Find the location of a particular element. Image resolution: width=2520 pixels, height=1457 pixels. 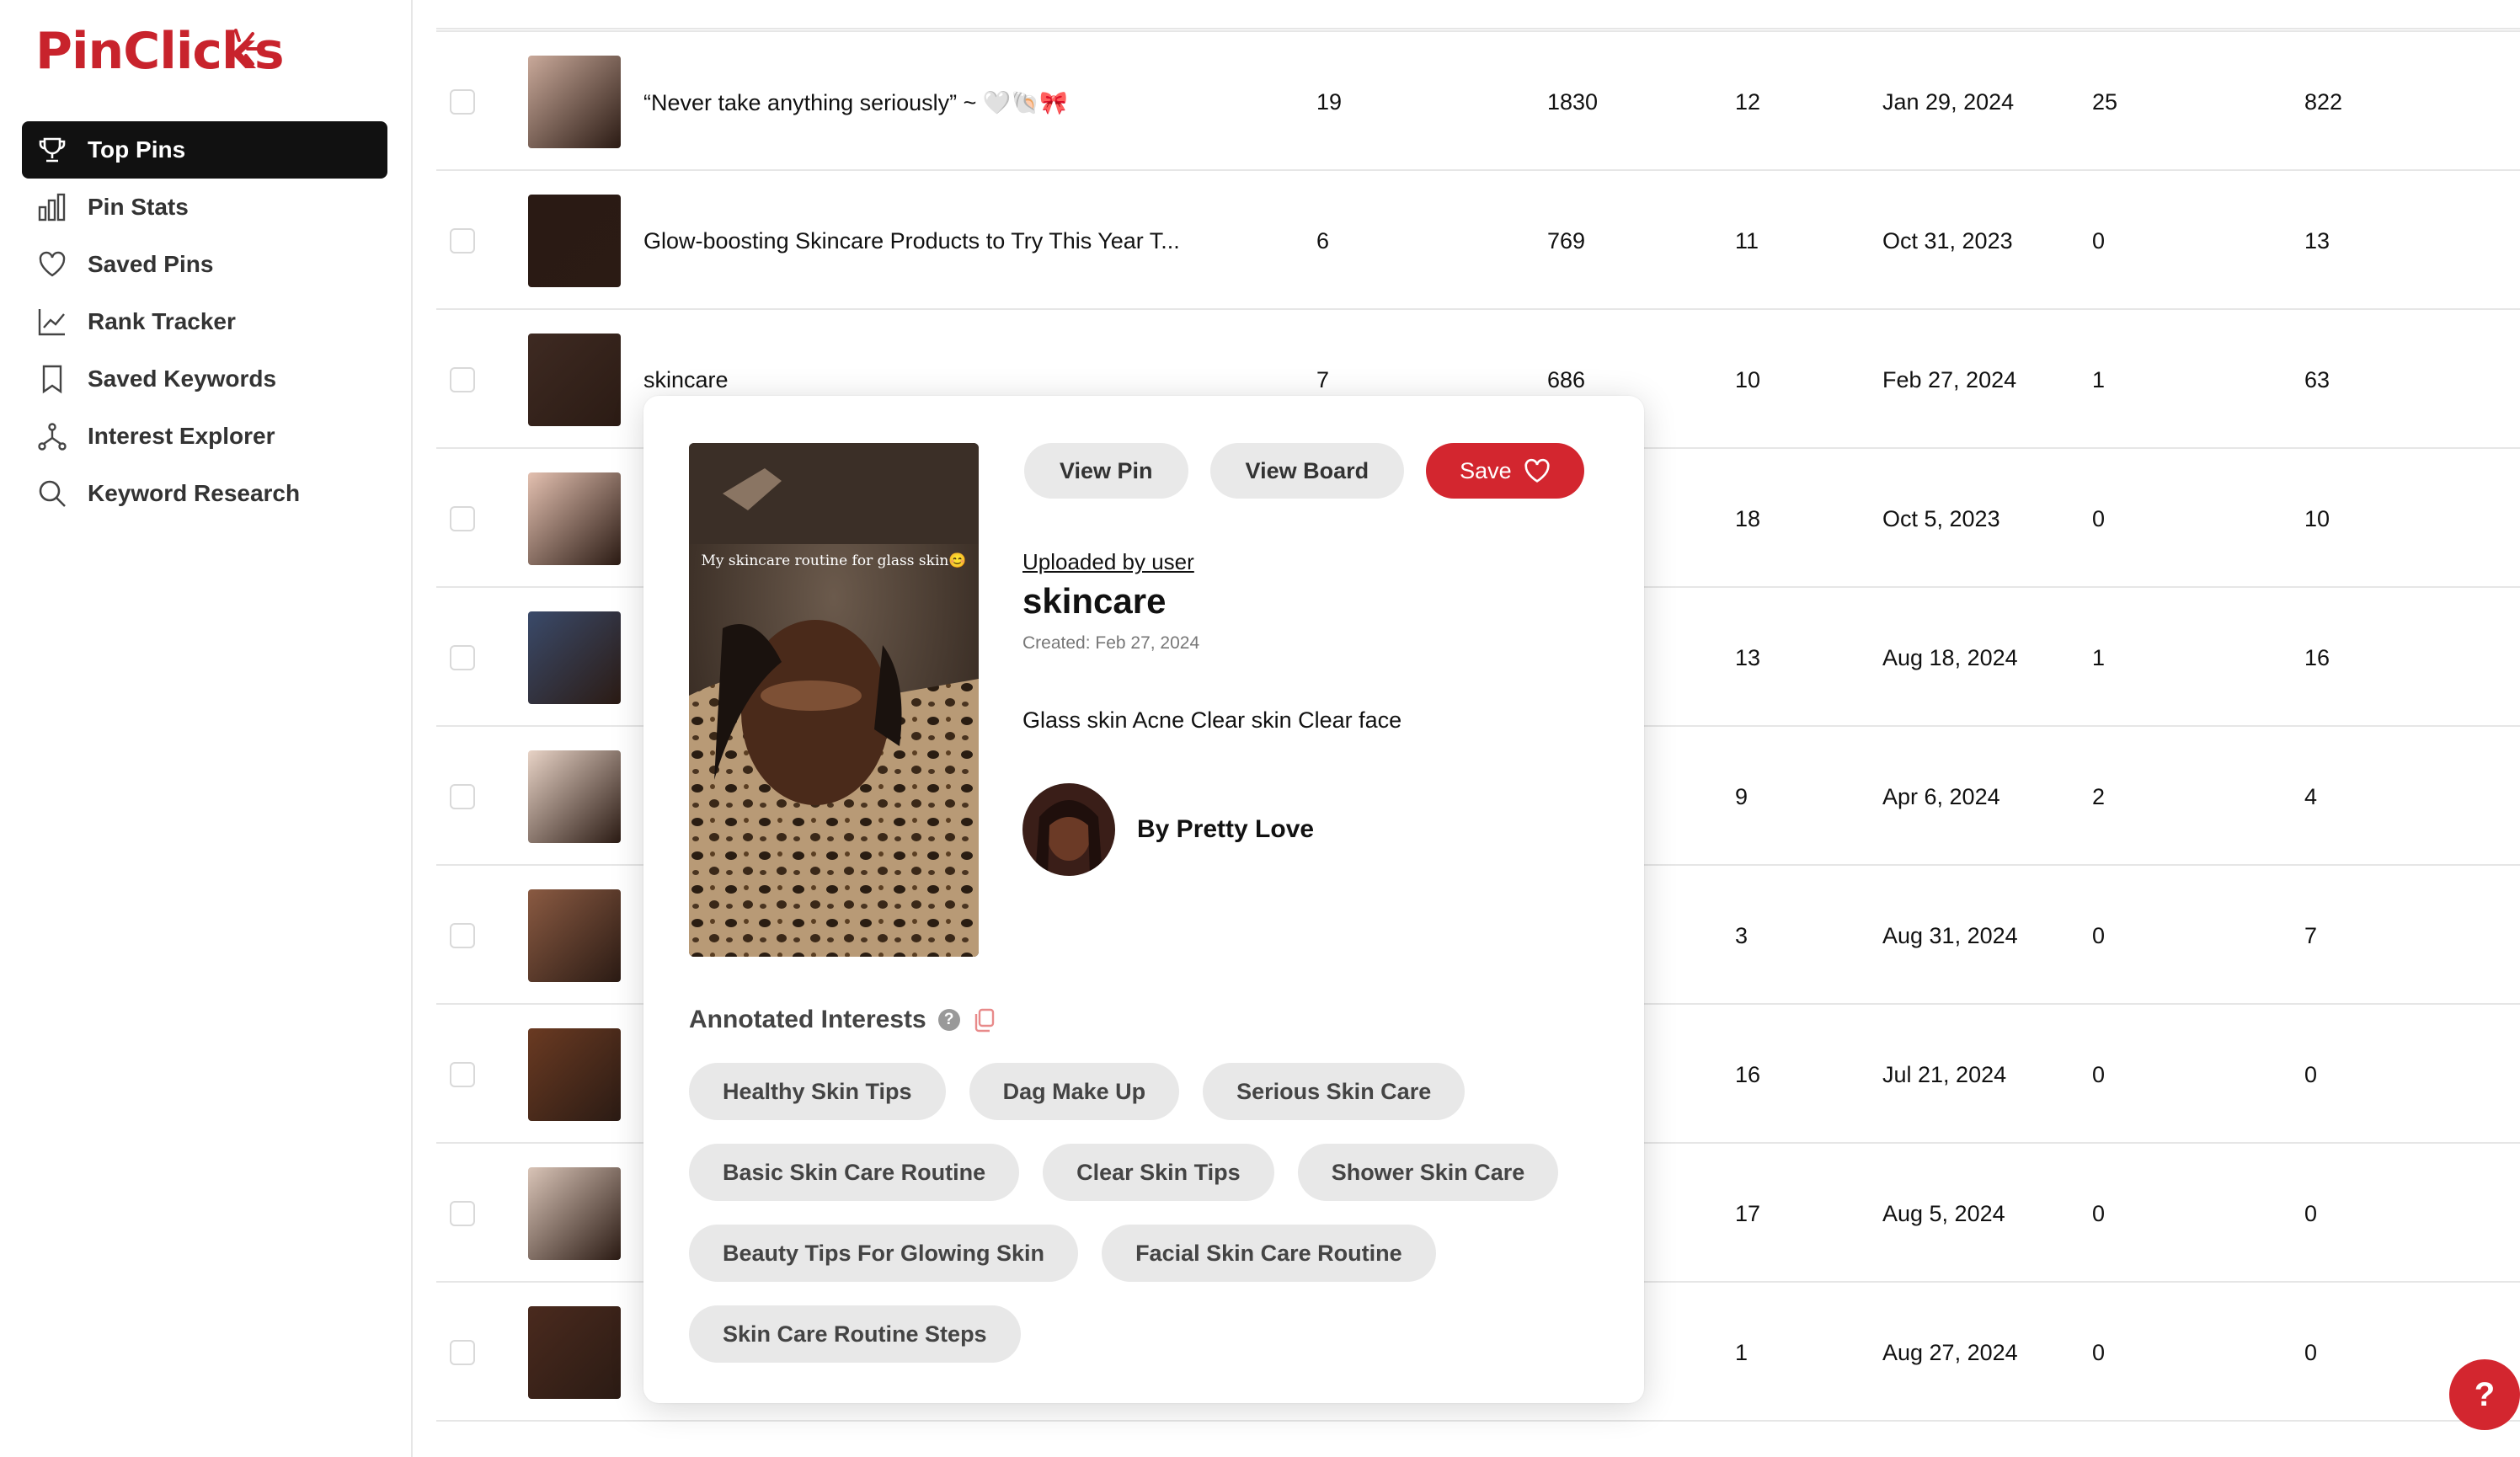

metric-cell: 17 is located at coordinates (1748, 1213).